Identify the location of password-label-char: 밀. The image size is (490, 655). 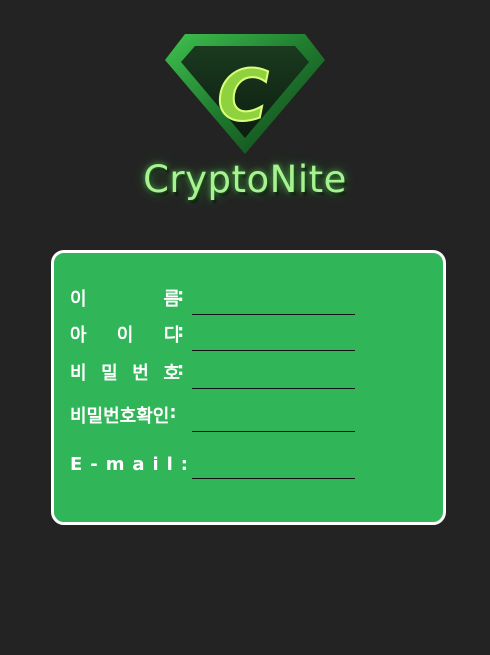
(109, 373).